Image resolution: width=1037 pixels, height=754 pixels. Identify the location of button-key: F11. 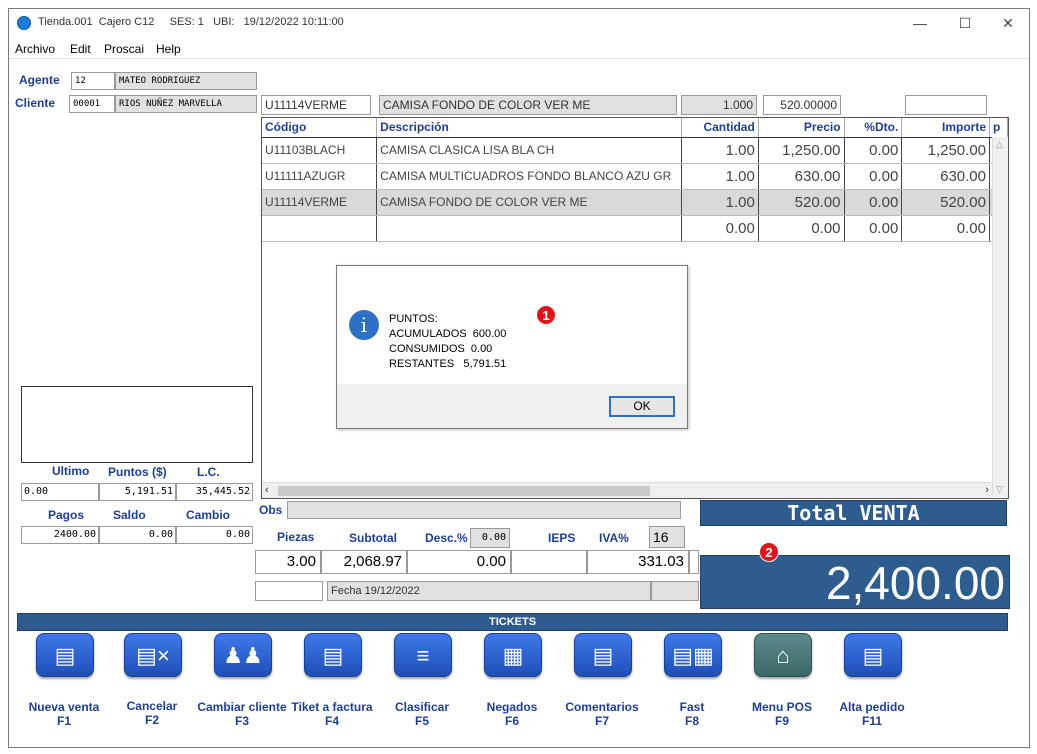
(871, 721).